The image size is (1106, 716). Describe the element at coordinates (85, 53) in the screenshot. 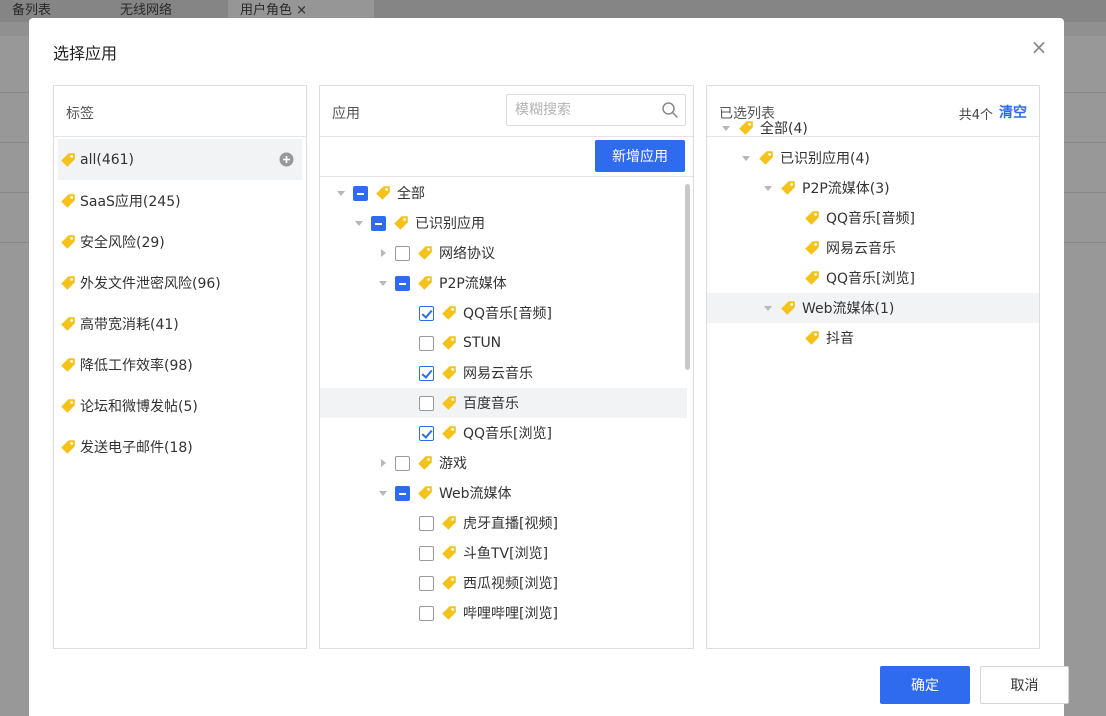

I see `dialog-title: 选择应用` at that location.